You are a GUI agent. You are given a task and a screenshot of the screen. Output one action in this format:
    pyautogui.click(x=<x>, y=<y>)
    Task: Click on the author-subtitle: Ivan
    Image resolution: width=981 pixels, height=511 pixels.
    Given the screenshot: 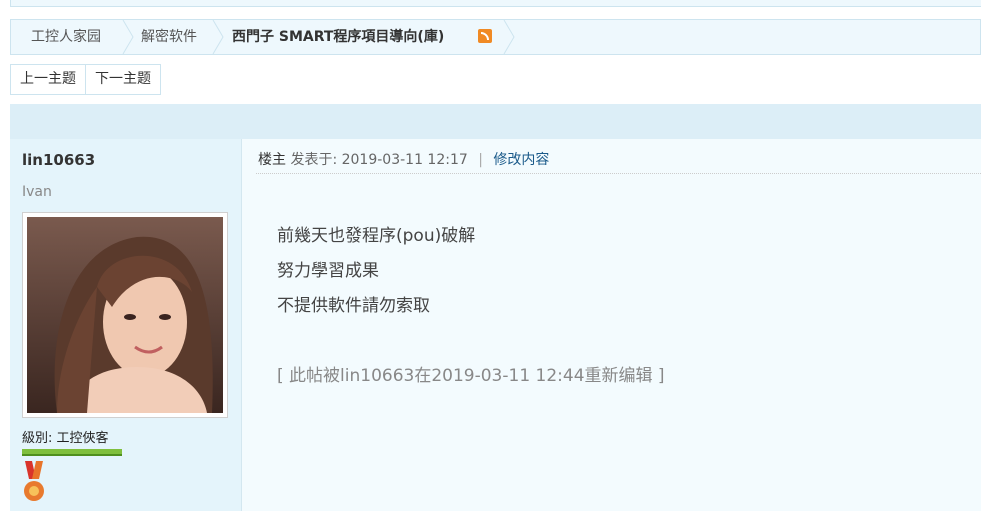 What is the action you would take?
    pyautogui.click(x=37, y=192)
    